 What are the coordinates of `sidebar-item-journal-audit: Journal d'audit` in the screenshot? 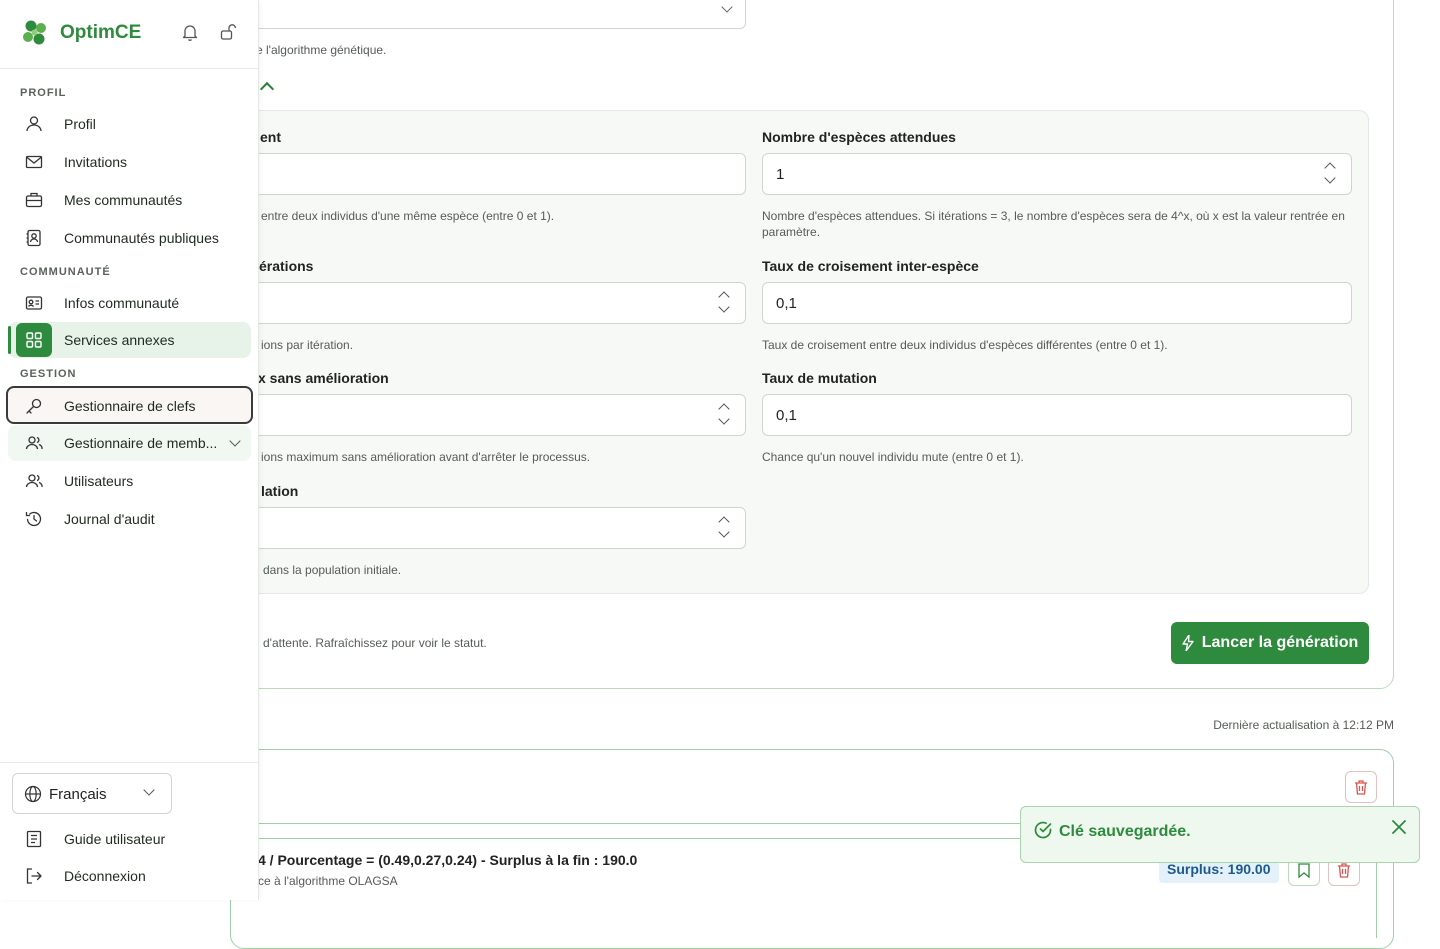 It's located at (129, 519).